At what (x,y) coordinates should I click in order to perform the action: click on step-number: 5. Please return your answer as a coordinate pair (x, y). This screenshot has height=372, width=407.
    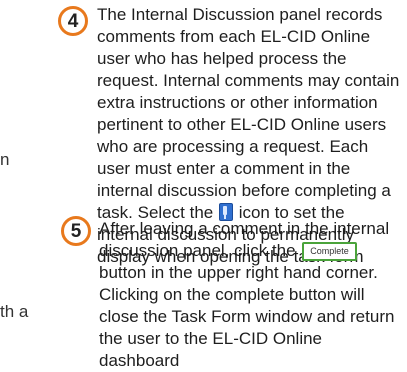
    Looking at the image, I should click on (76, 231).